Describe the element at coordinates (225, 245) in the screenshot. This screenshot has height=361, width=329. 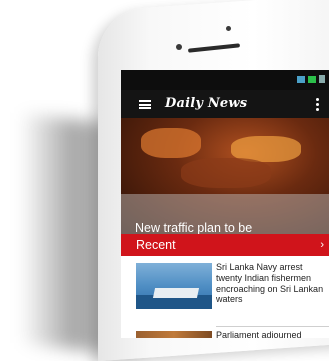
I see `section-header-recent: Recent ›` at that location.